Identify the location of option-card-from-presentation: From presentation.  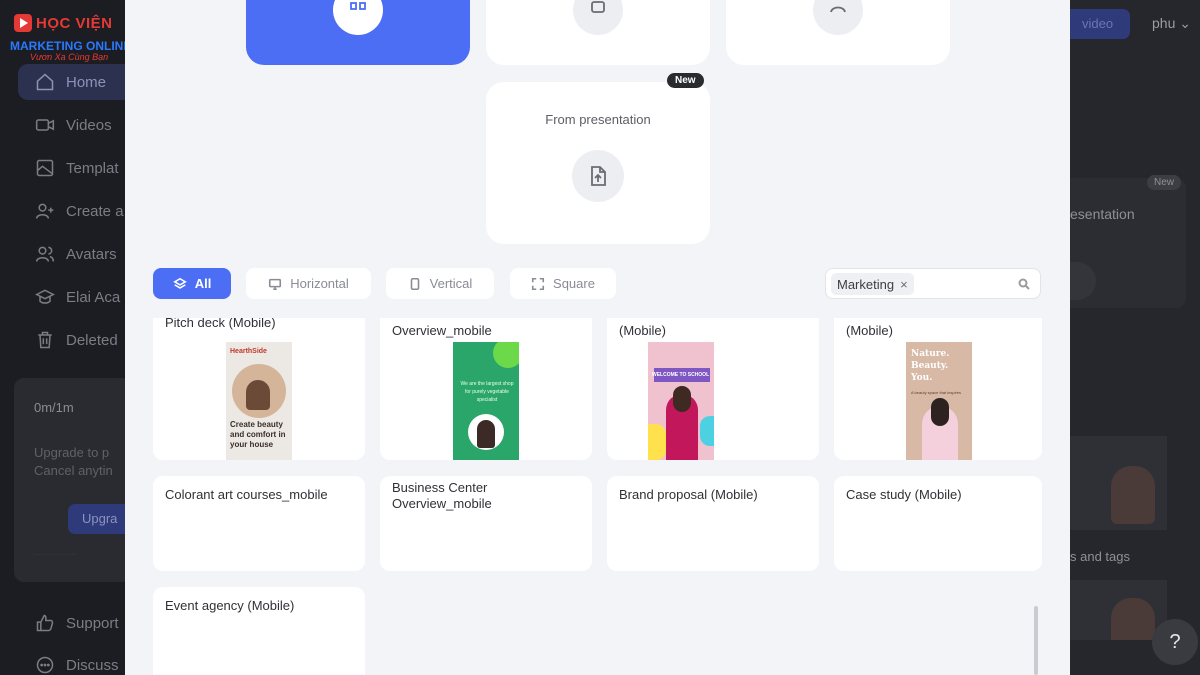
(598, 163).